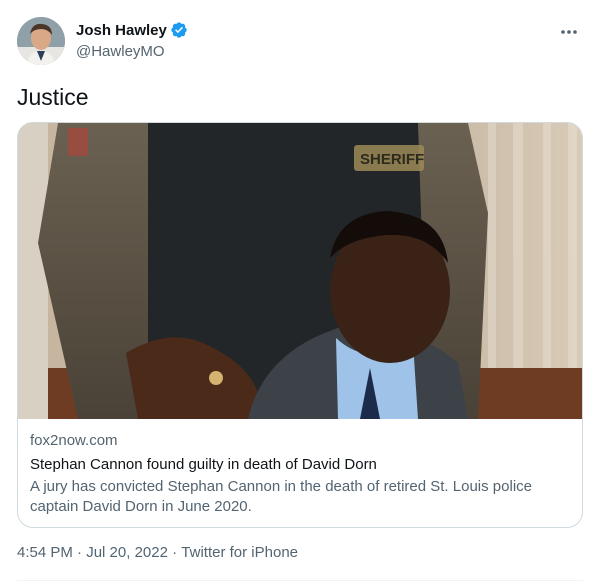 This screenshot has width=601, height=582. Describe the element at coordinates (45, 552) in the screenshot. I see `tweet-time: 4:54 PM` at that location.